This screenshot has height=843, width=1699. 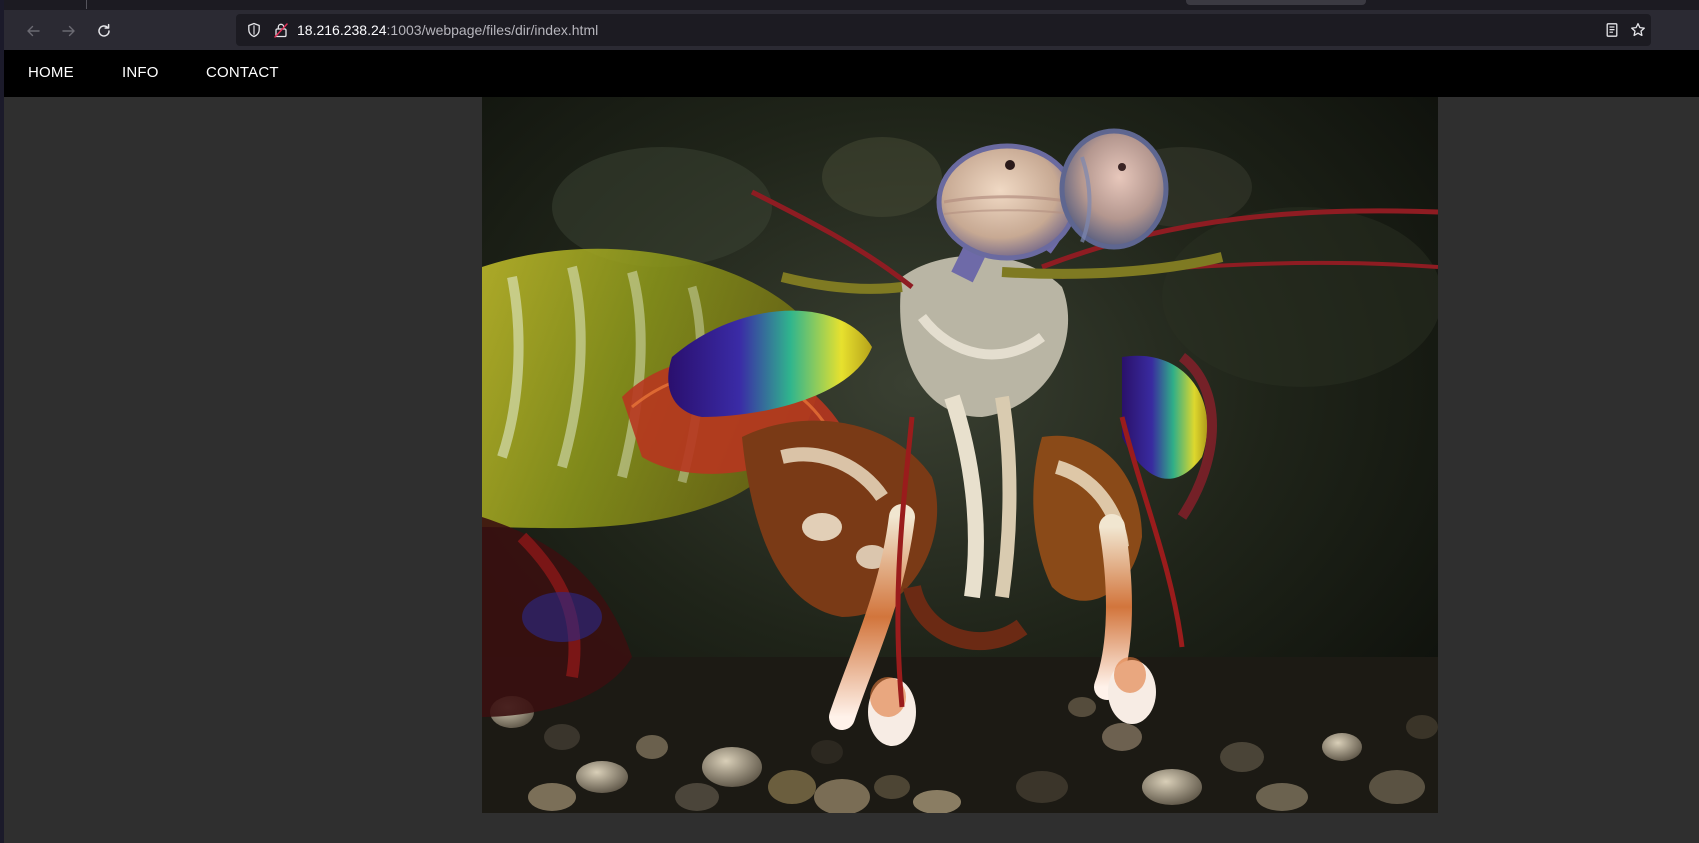 I want to click on forward-button, so click(x=69, y=31).